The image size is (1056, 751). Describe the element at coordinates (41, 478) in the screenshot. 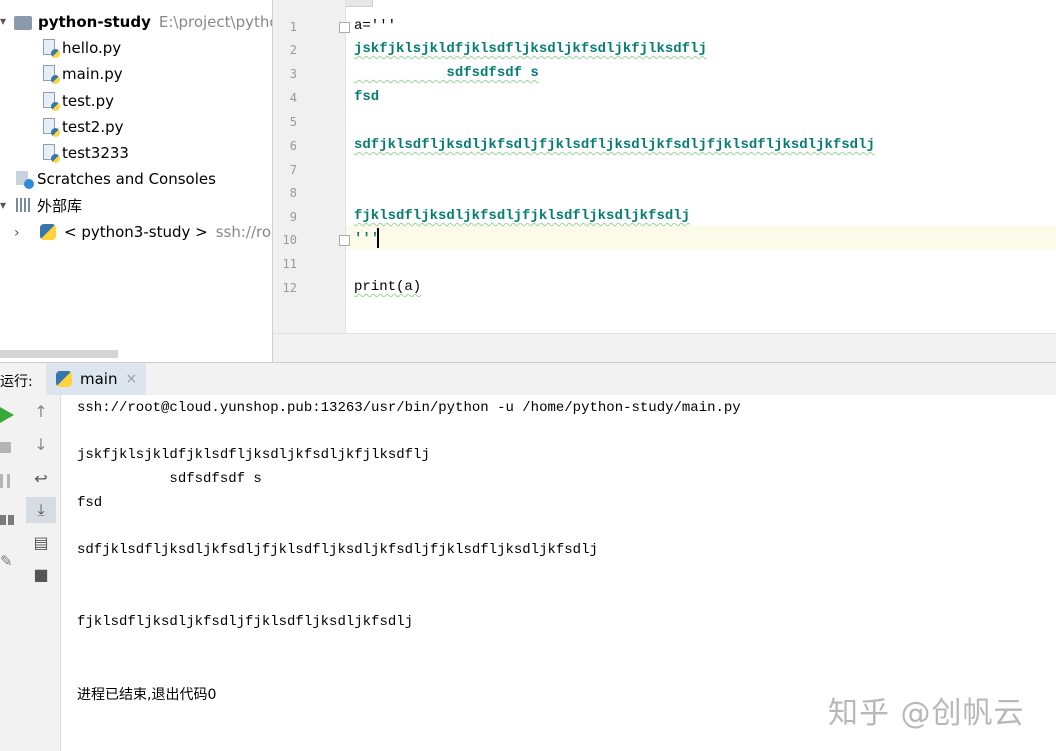

I see `soft-wrap-icon: ↩` at that location.